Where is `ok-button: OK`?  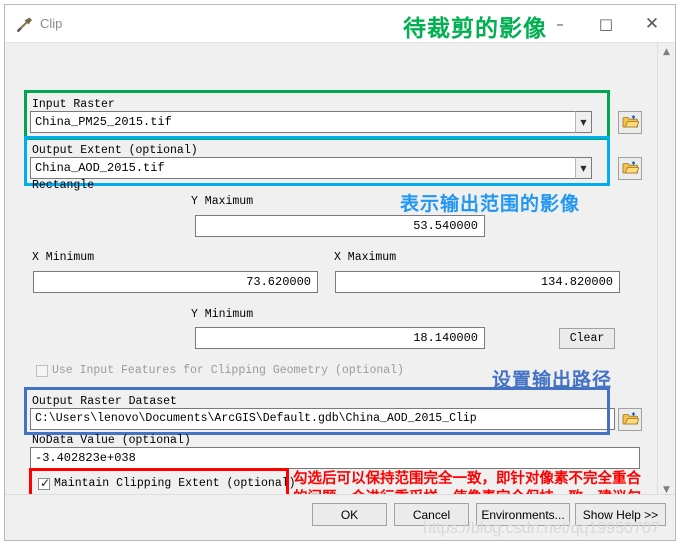 ok-button: OK is located at coordinates (349, 514).